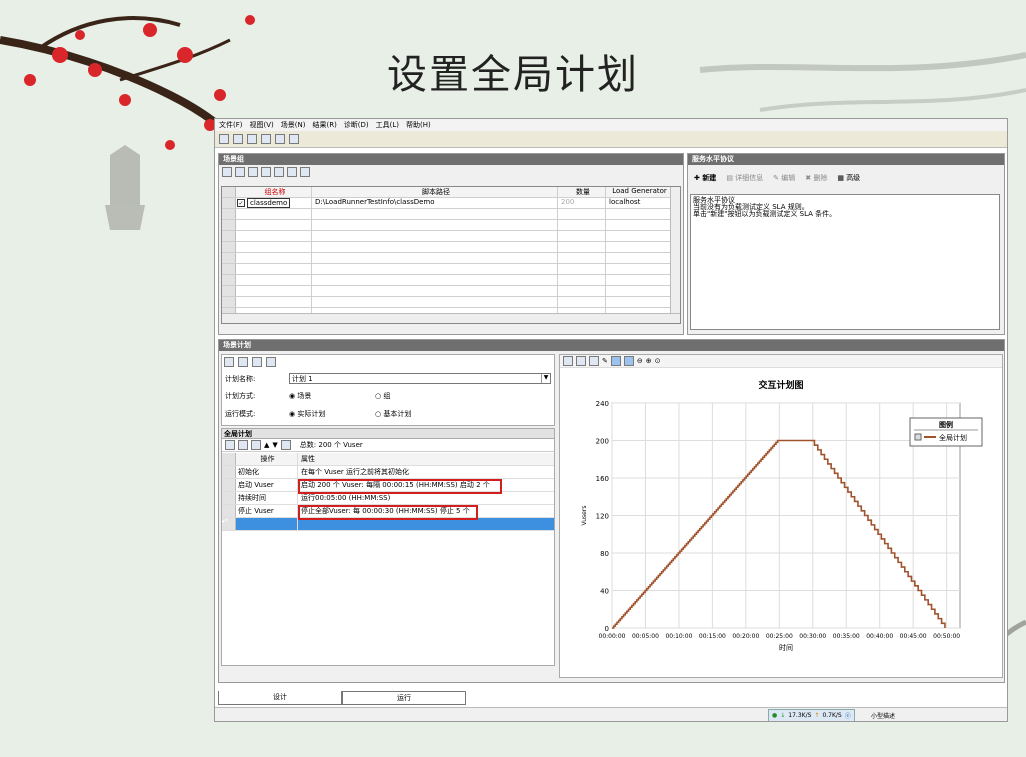 The width and height of the screenshot is (1026, 757). I want to click on run-radio-basic: ○ 基本计划, so click(393, 414).